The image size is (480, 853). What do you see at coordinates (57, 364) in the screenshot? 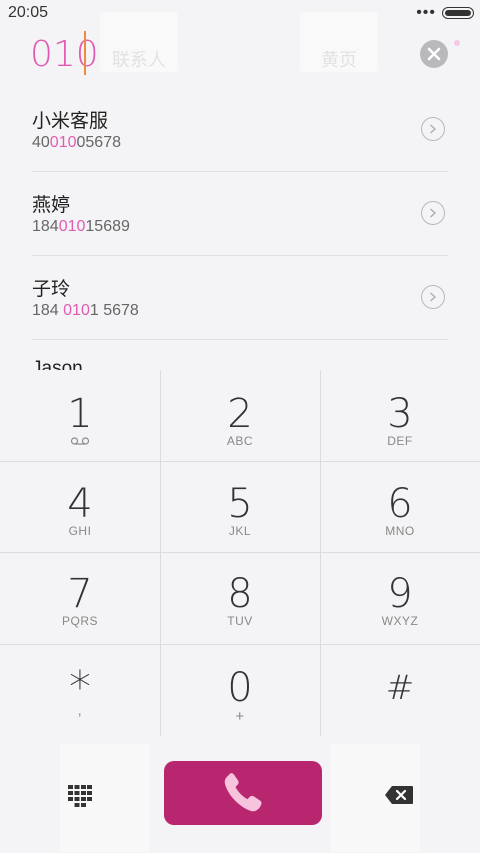
I see `contact-name: Jason` at bounding box center [57, 364].